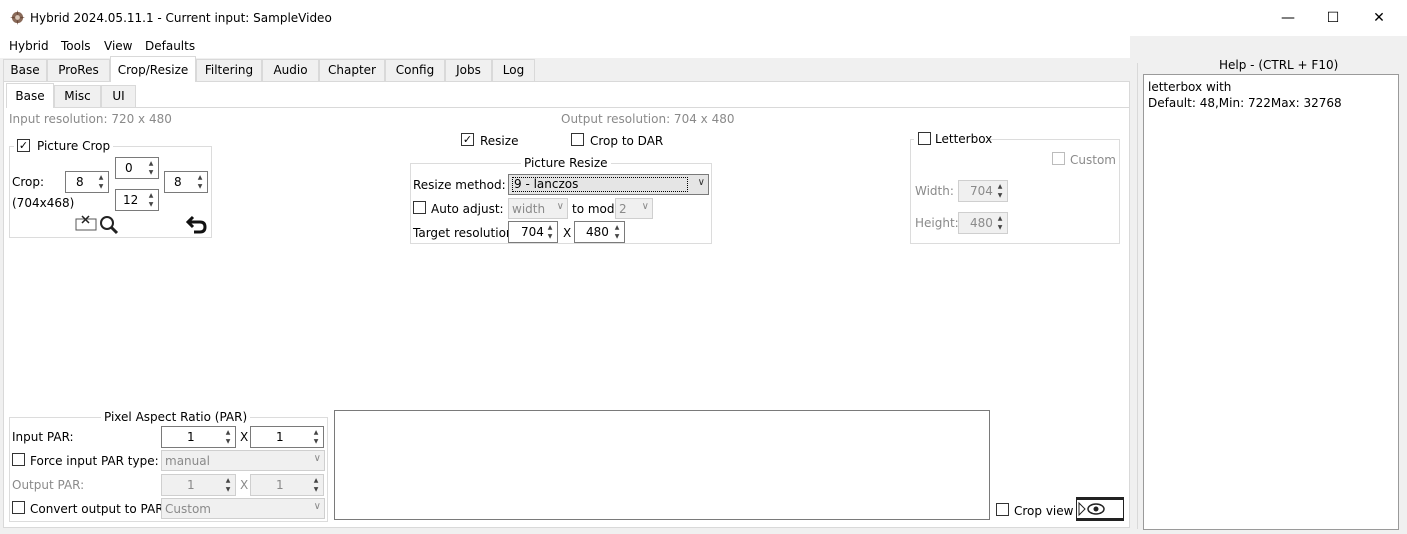 The width and height of the screenshot is (1407, 534). What do you see at coordinates (137, 168) in the screenshot?
I see `crop-top-spinbox: 0 ▲ ▼` at bounding box center [137, 168].